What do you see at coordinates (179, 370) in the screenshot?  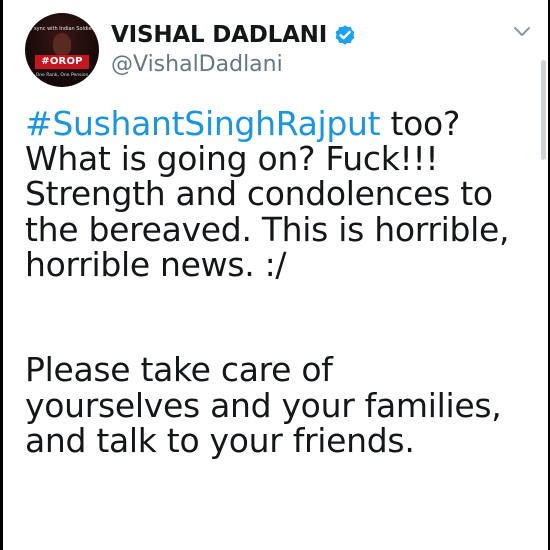 I see `tweet-line: Please take care of` at bounding box center [179, 370].